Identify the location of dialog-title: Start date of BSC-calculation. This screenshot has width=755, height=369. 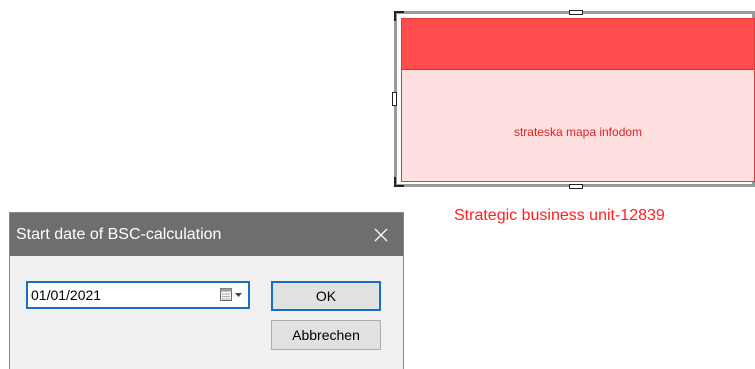
(119, 234).